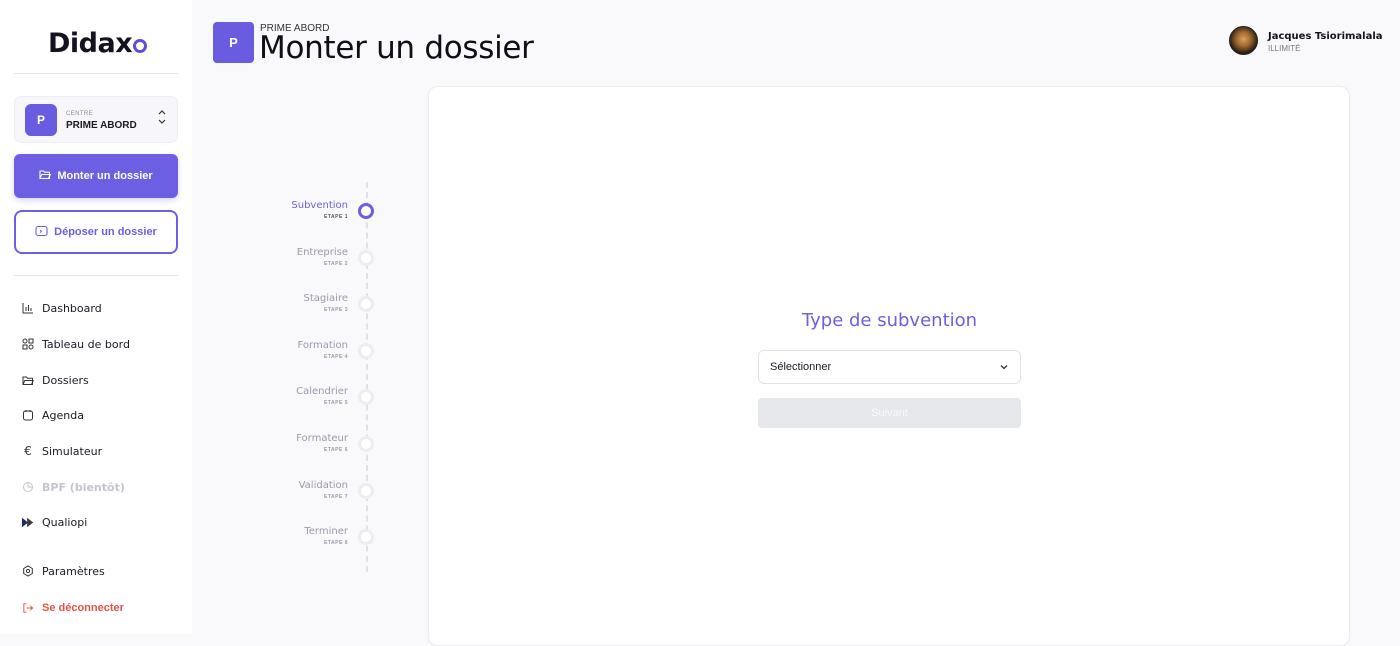 The image size is (1400, 646). Describe the element at coordinates (28, 571) in the screenshot. I see `gear-icon` at that location.